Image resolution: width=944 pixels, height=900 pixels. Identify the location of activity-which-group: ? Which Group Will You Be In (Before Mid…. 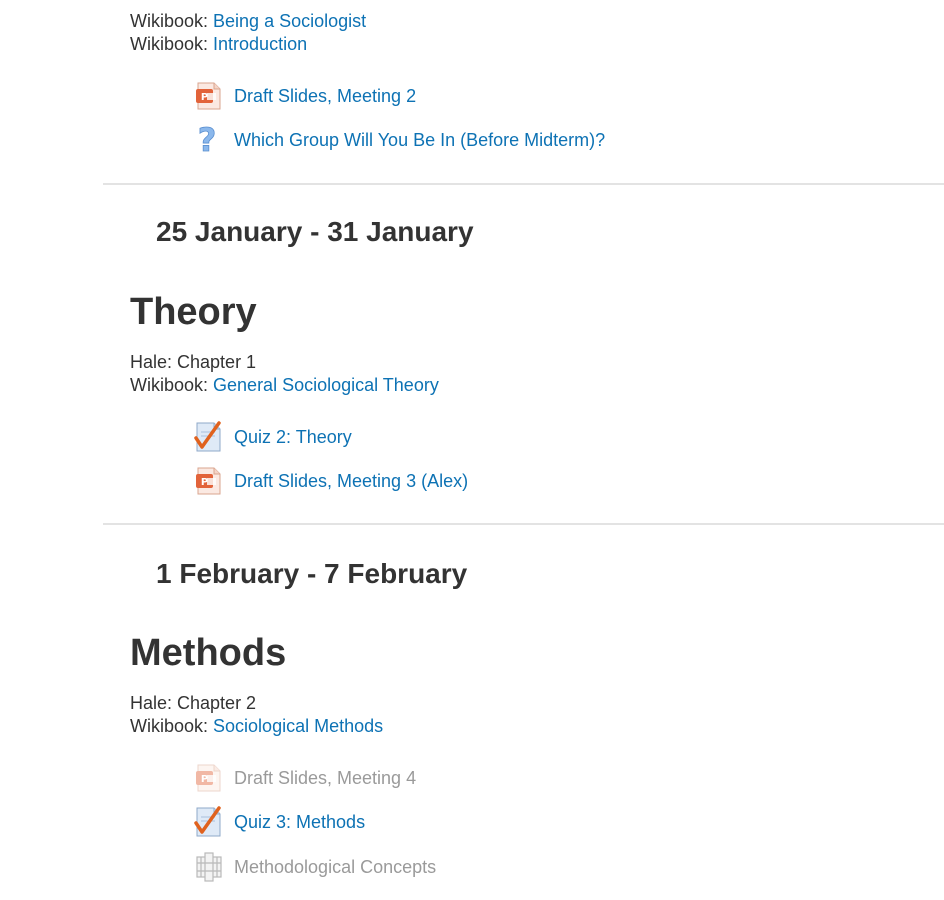
(399, 140).